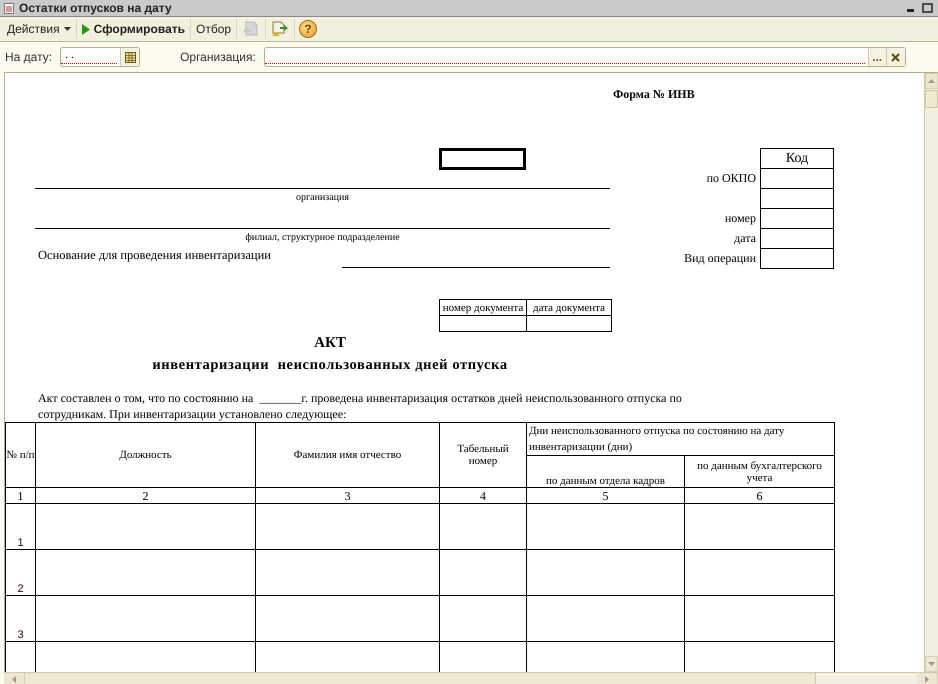 This screenshot has height=684, width=938. I want to click on generate-button: Сформировать, so click(133, 29).